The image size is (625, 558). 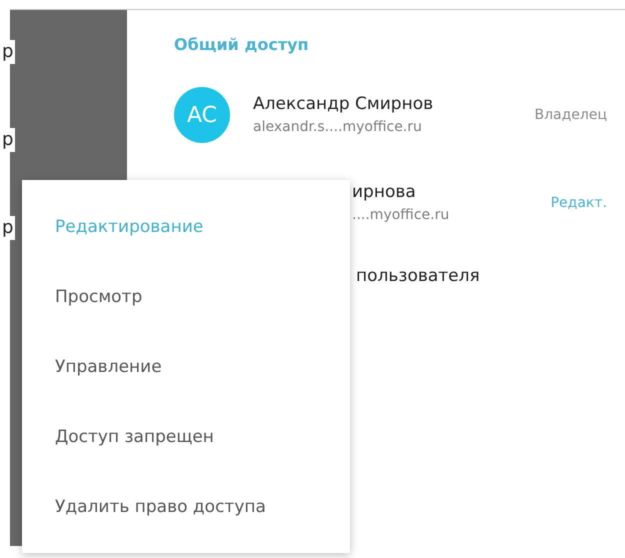 I want to click on role-label: Владелец, so click(x=570, y=115).